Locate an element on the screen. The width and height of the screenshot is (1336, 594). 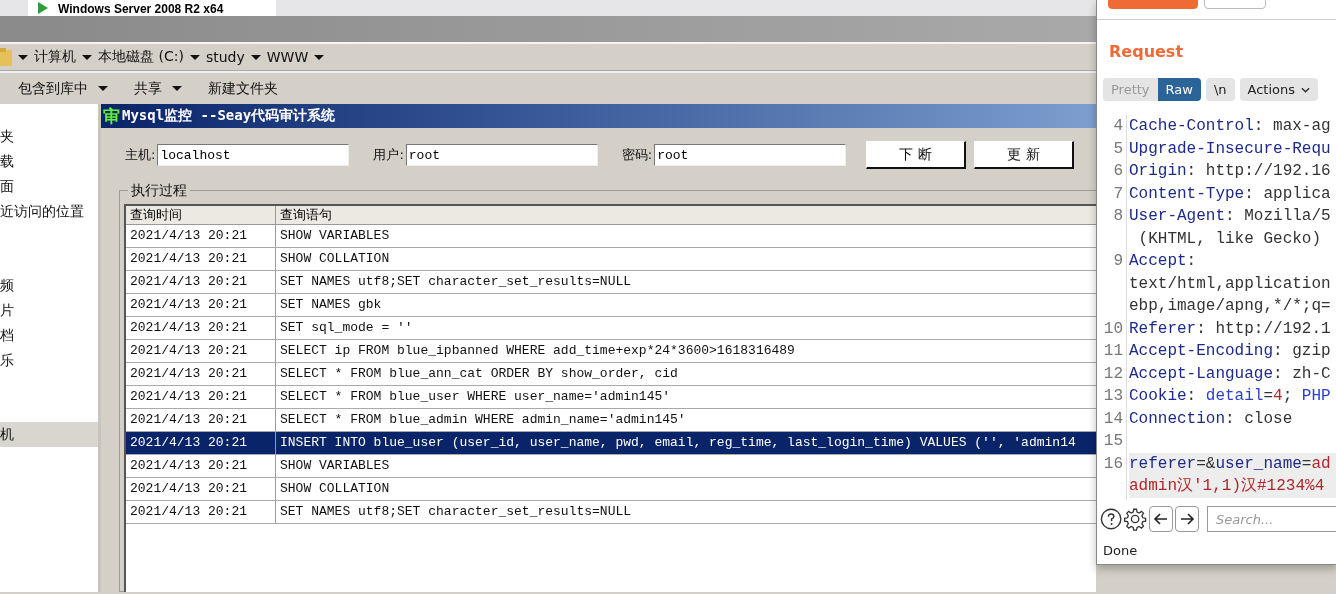
table-row: 2021/4/13 20:21 SELECT ip FROM blue_ipbanned WHERE add_time+exp*24*3600>1618316489 is located at coordinates (611, 351).